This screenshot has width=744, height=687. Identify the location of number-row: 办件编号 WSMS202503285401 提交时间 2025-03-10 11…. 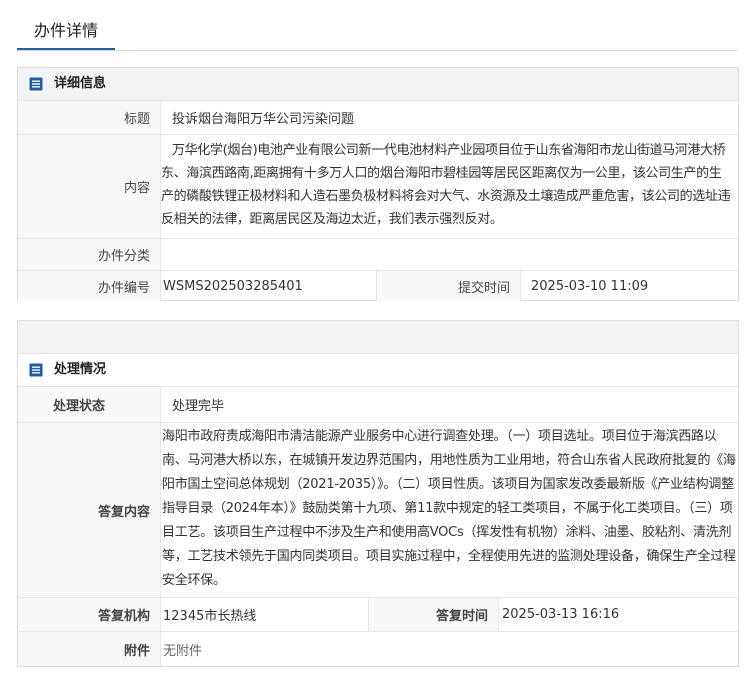
(378, 286).